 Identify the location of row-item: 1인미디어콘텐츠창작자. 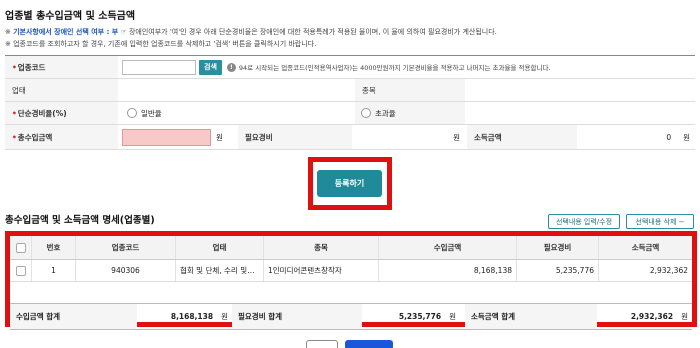
(321, 270).